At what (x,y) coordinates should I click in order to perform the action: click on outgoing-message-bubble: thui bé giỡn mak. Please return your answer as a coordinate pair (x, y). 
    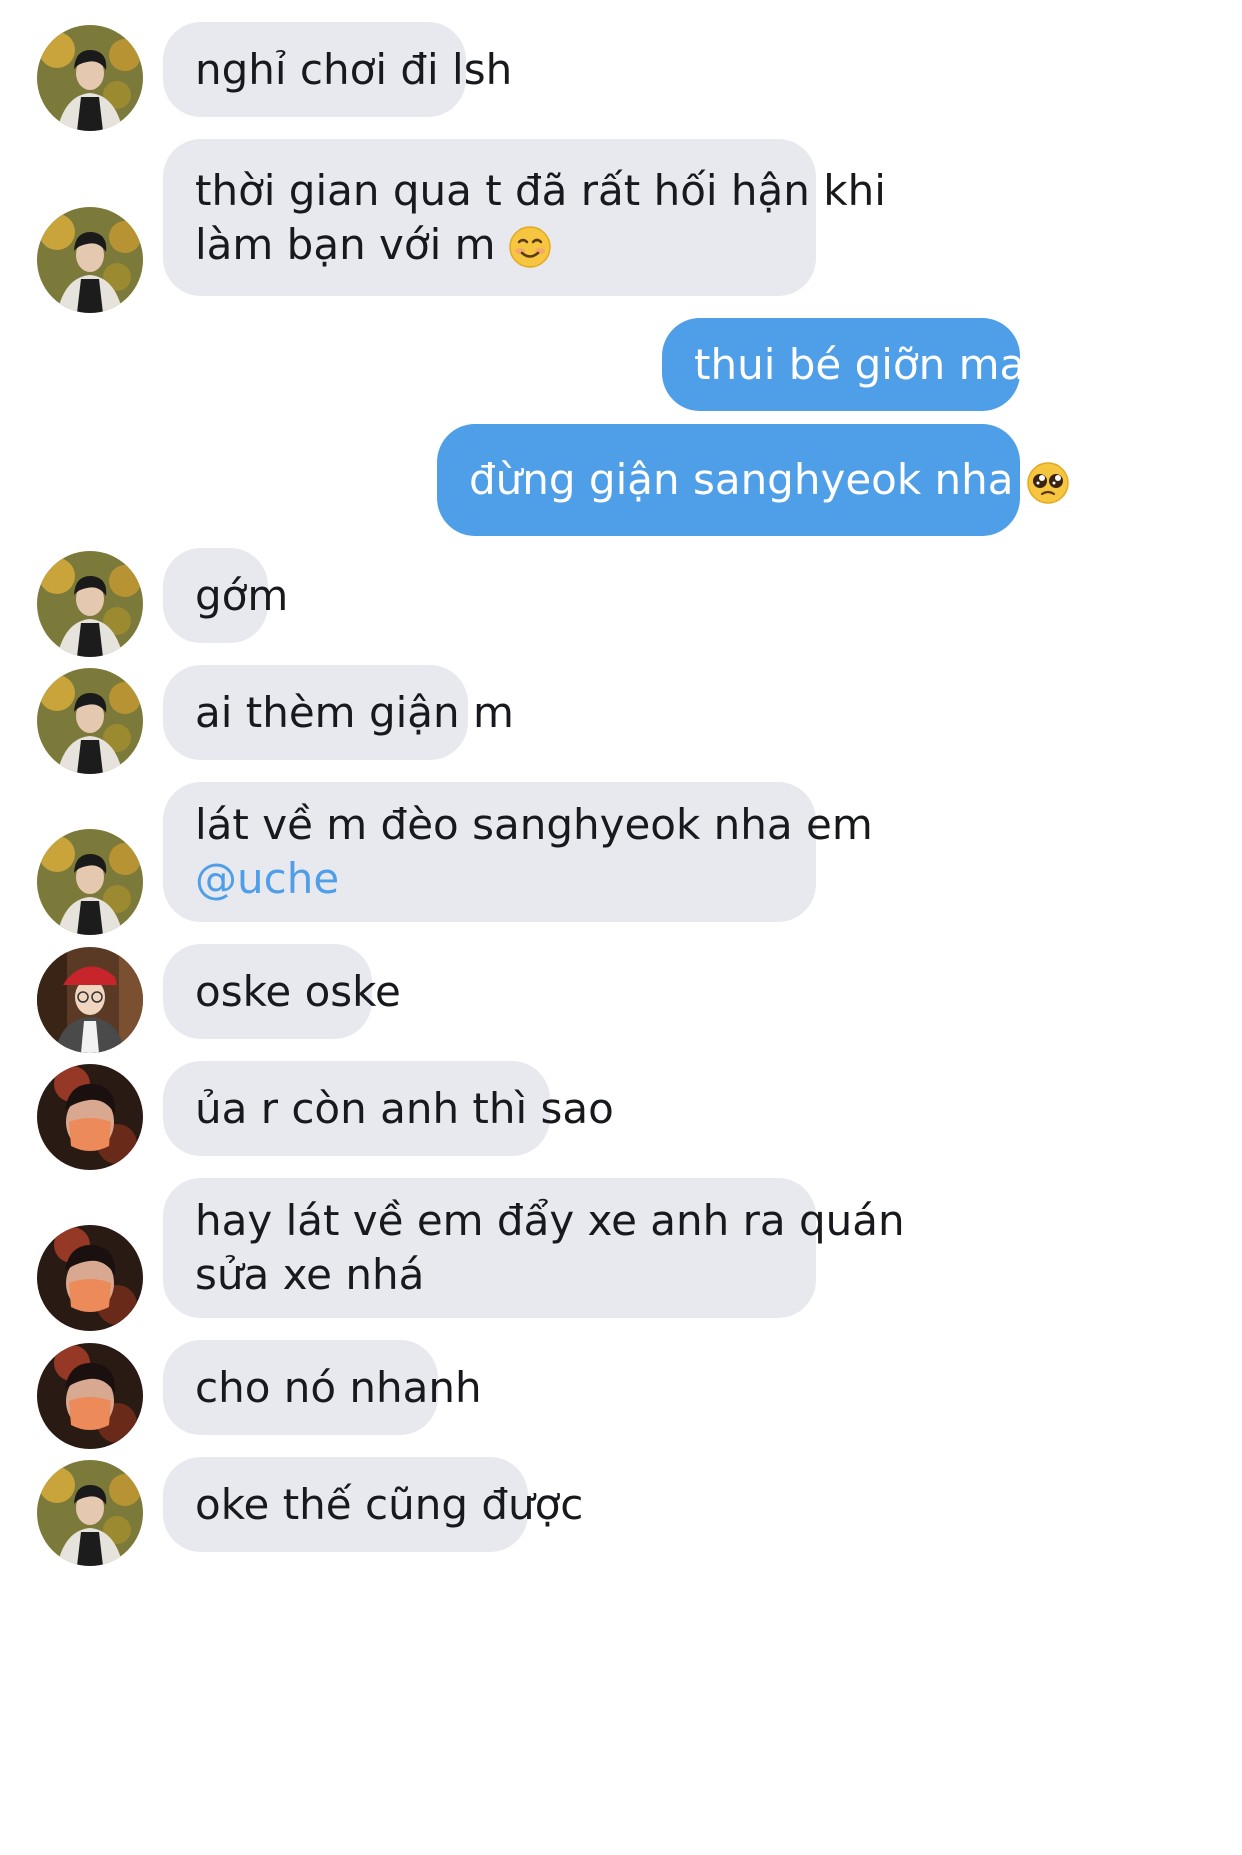
    Looking at the image, I should click on (856, 364).